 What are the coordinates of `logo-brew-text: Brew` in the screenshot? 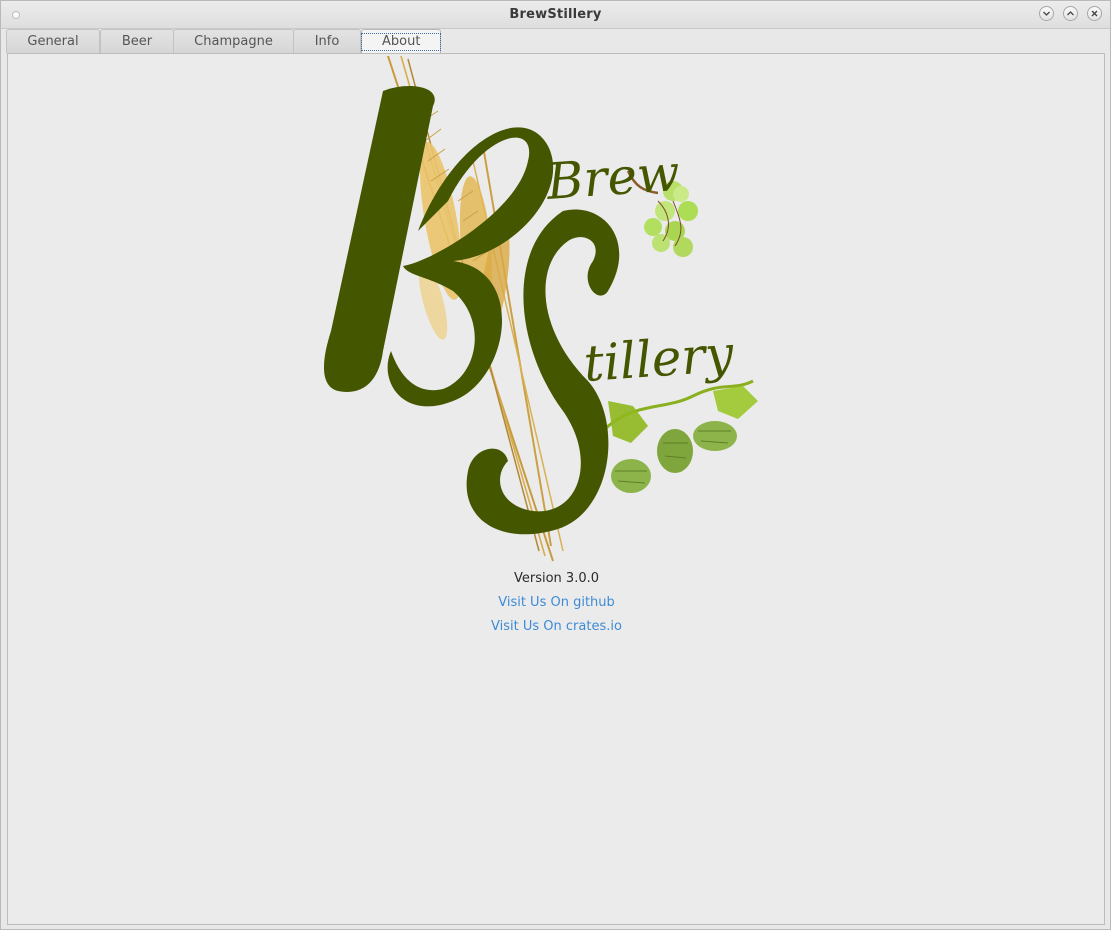 It's located at (613, 177).